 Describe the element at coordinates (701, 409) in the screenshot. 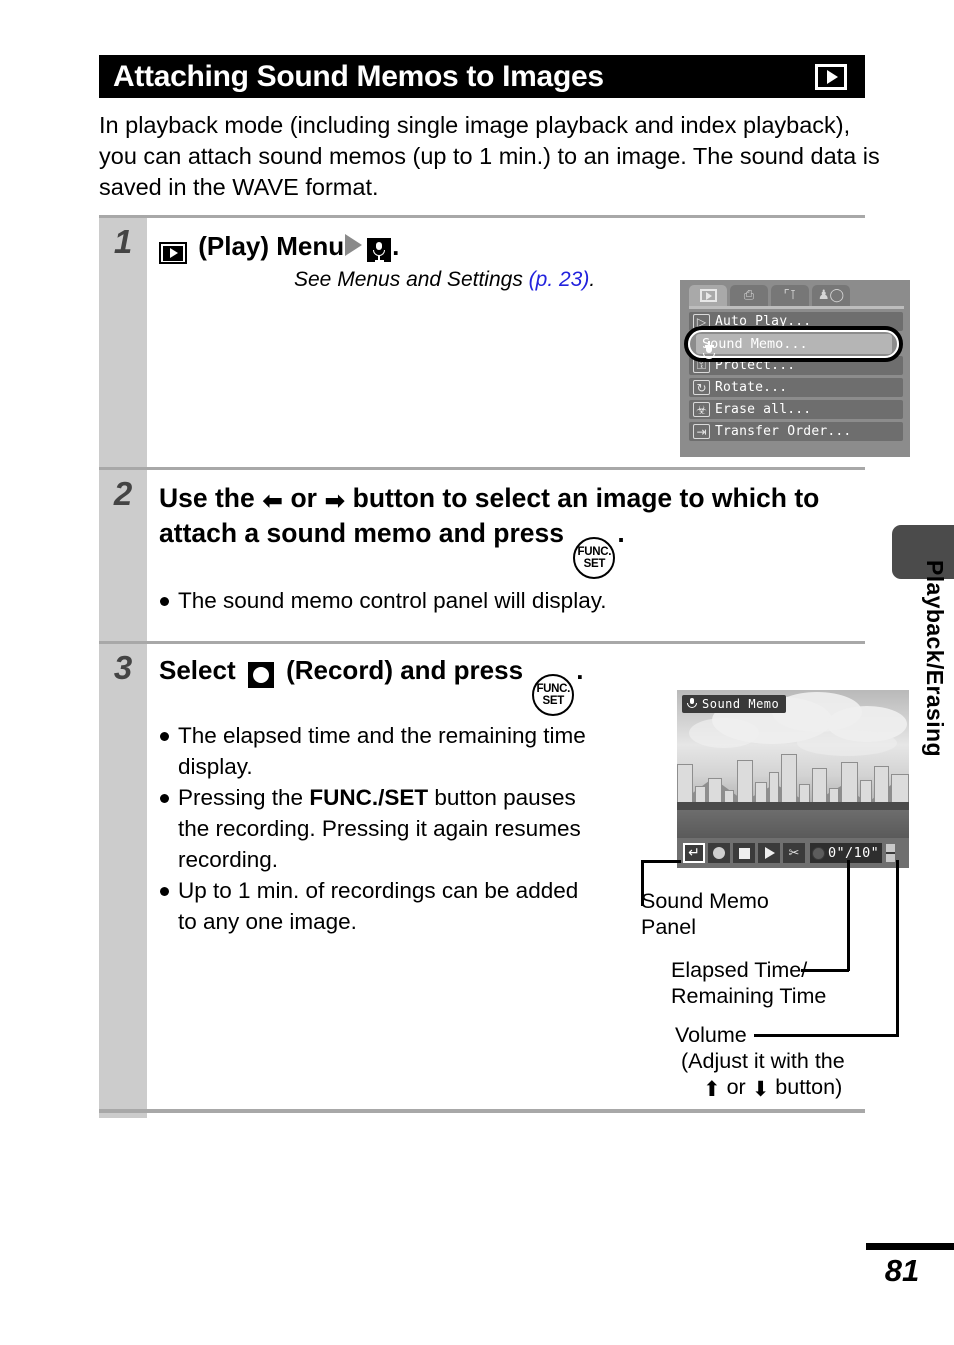

I see `trash-icon: ☣` at that location.